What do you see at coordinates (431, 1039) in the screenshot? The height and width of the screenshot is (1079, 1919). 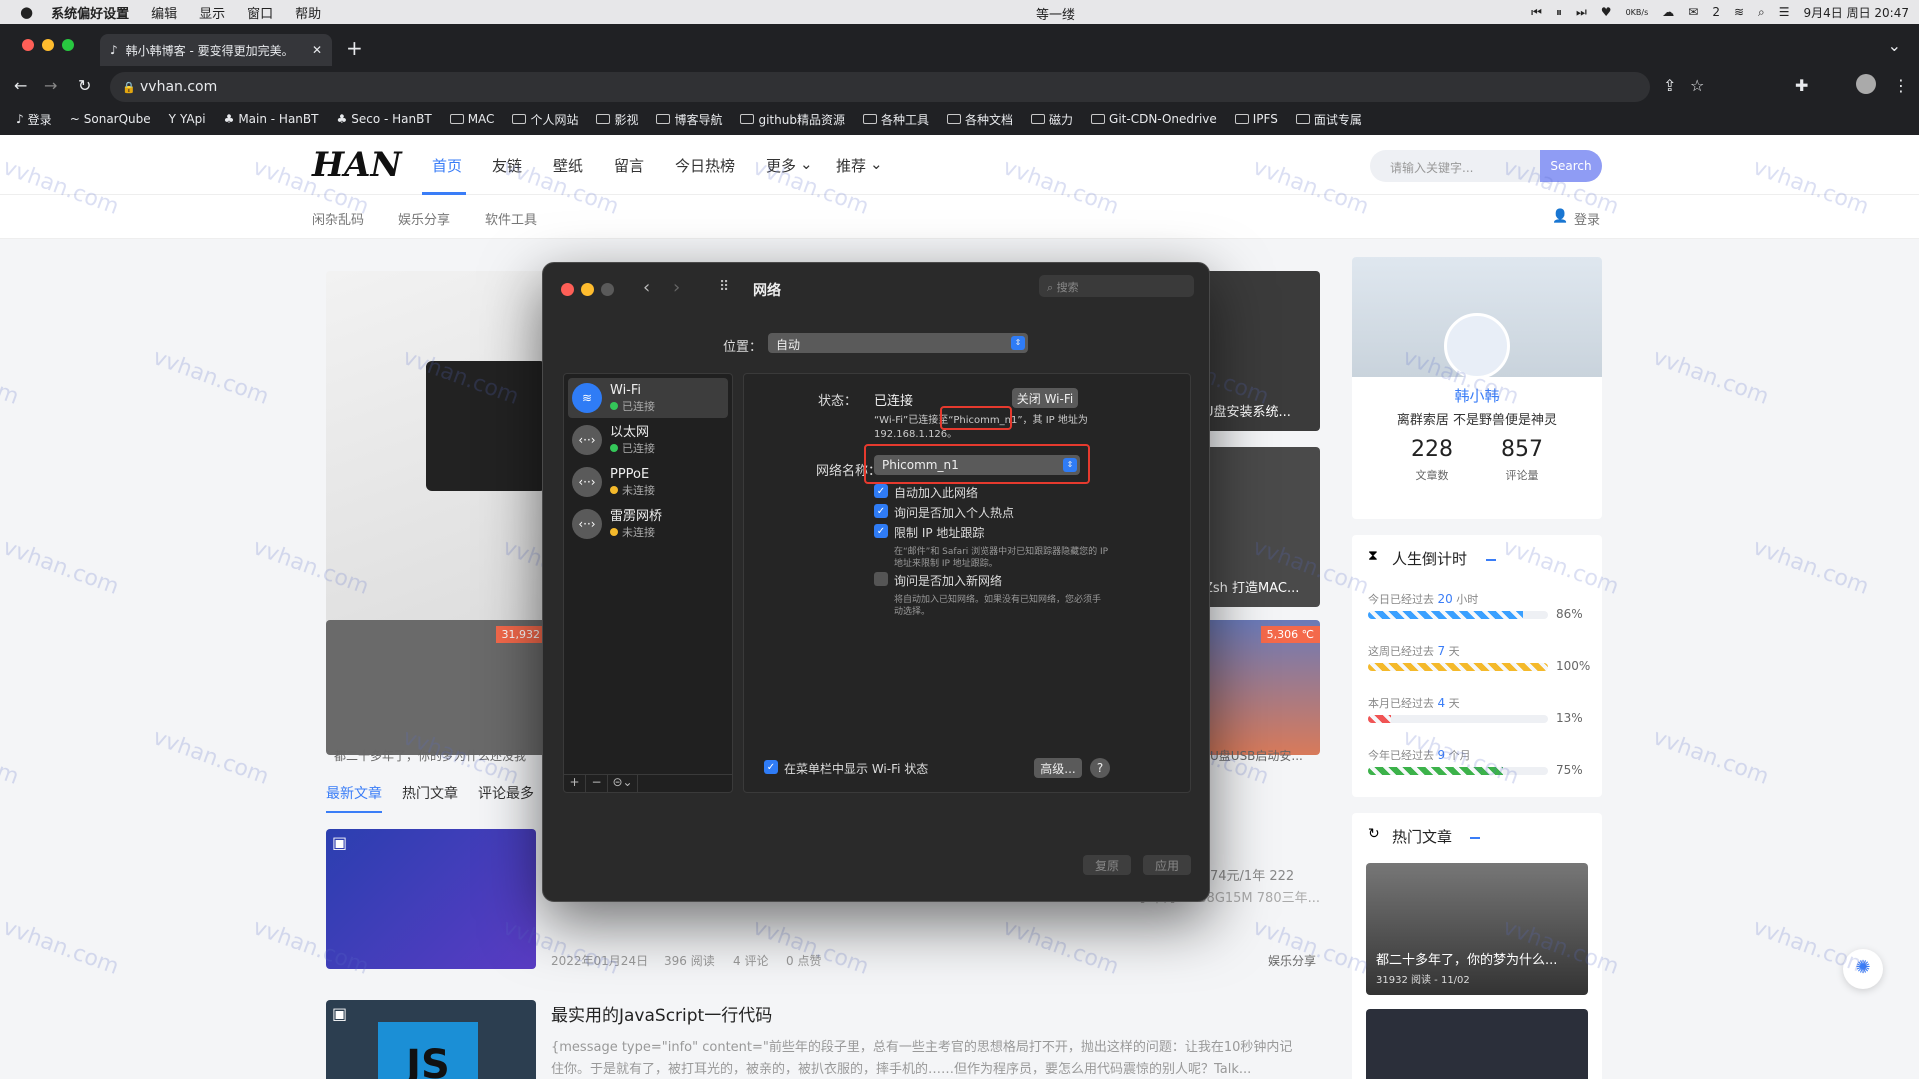 I see `post2-thumbnail: ▣ JS` at bounding box center [431, 1039].